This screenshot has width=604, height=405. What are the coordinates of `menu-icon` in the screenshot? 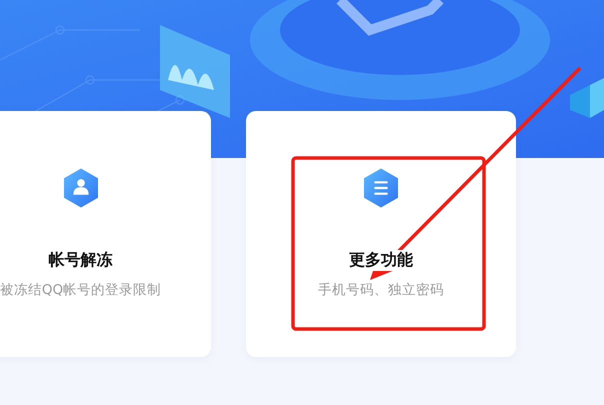 It's located at (381, 188).